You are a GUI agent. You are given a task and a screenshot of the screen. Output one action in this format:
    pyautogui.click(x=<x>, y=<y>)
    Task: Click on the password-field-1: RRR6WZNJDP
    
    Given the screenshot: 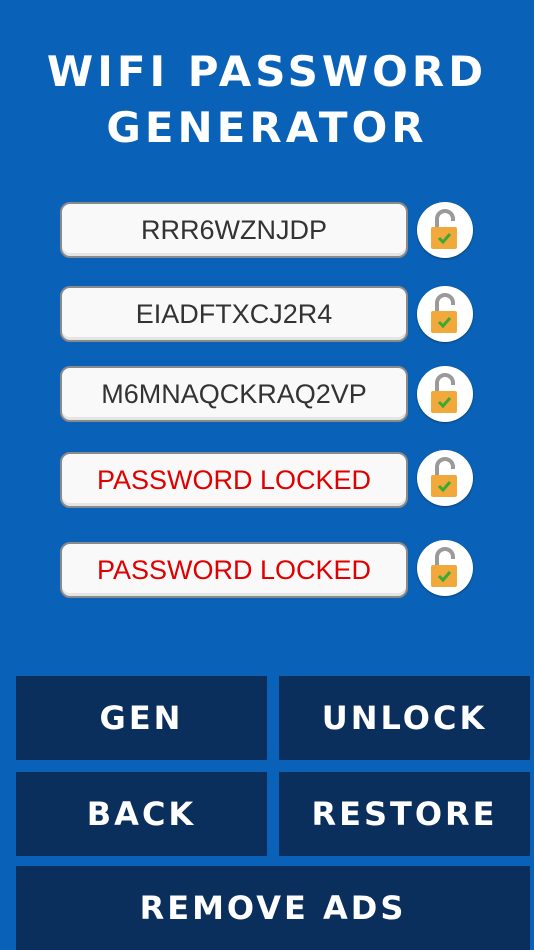 What is the action you would take?
    pyautogui.click(x=234, y=230)
    